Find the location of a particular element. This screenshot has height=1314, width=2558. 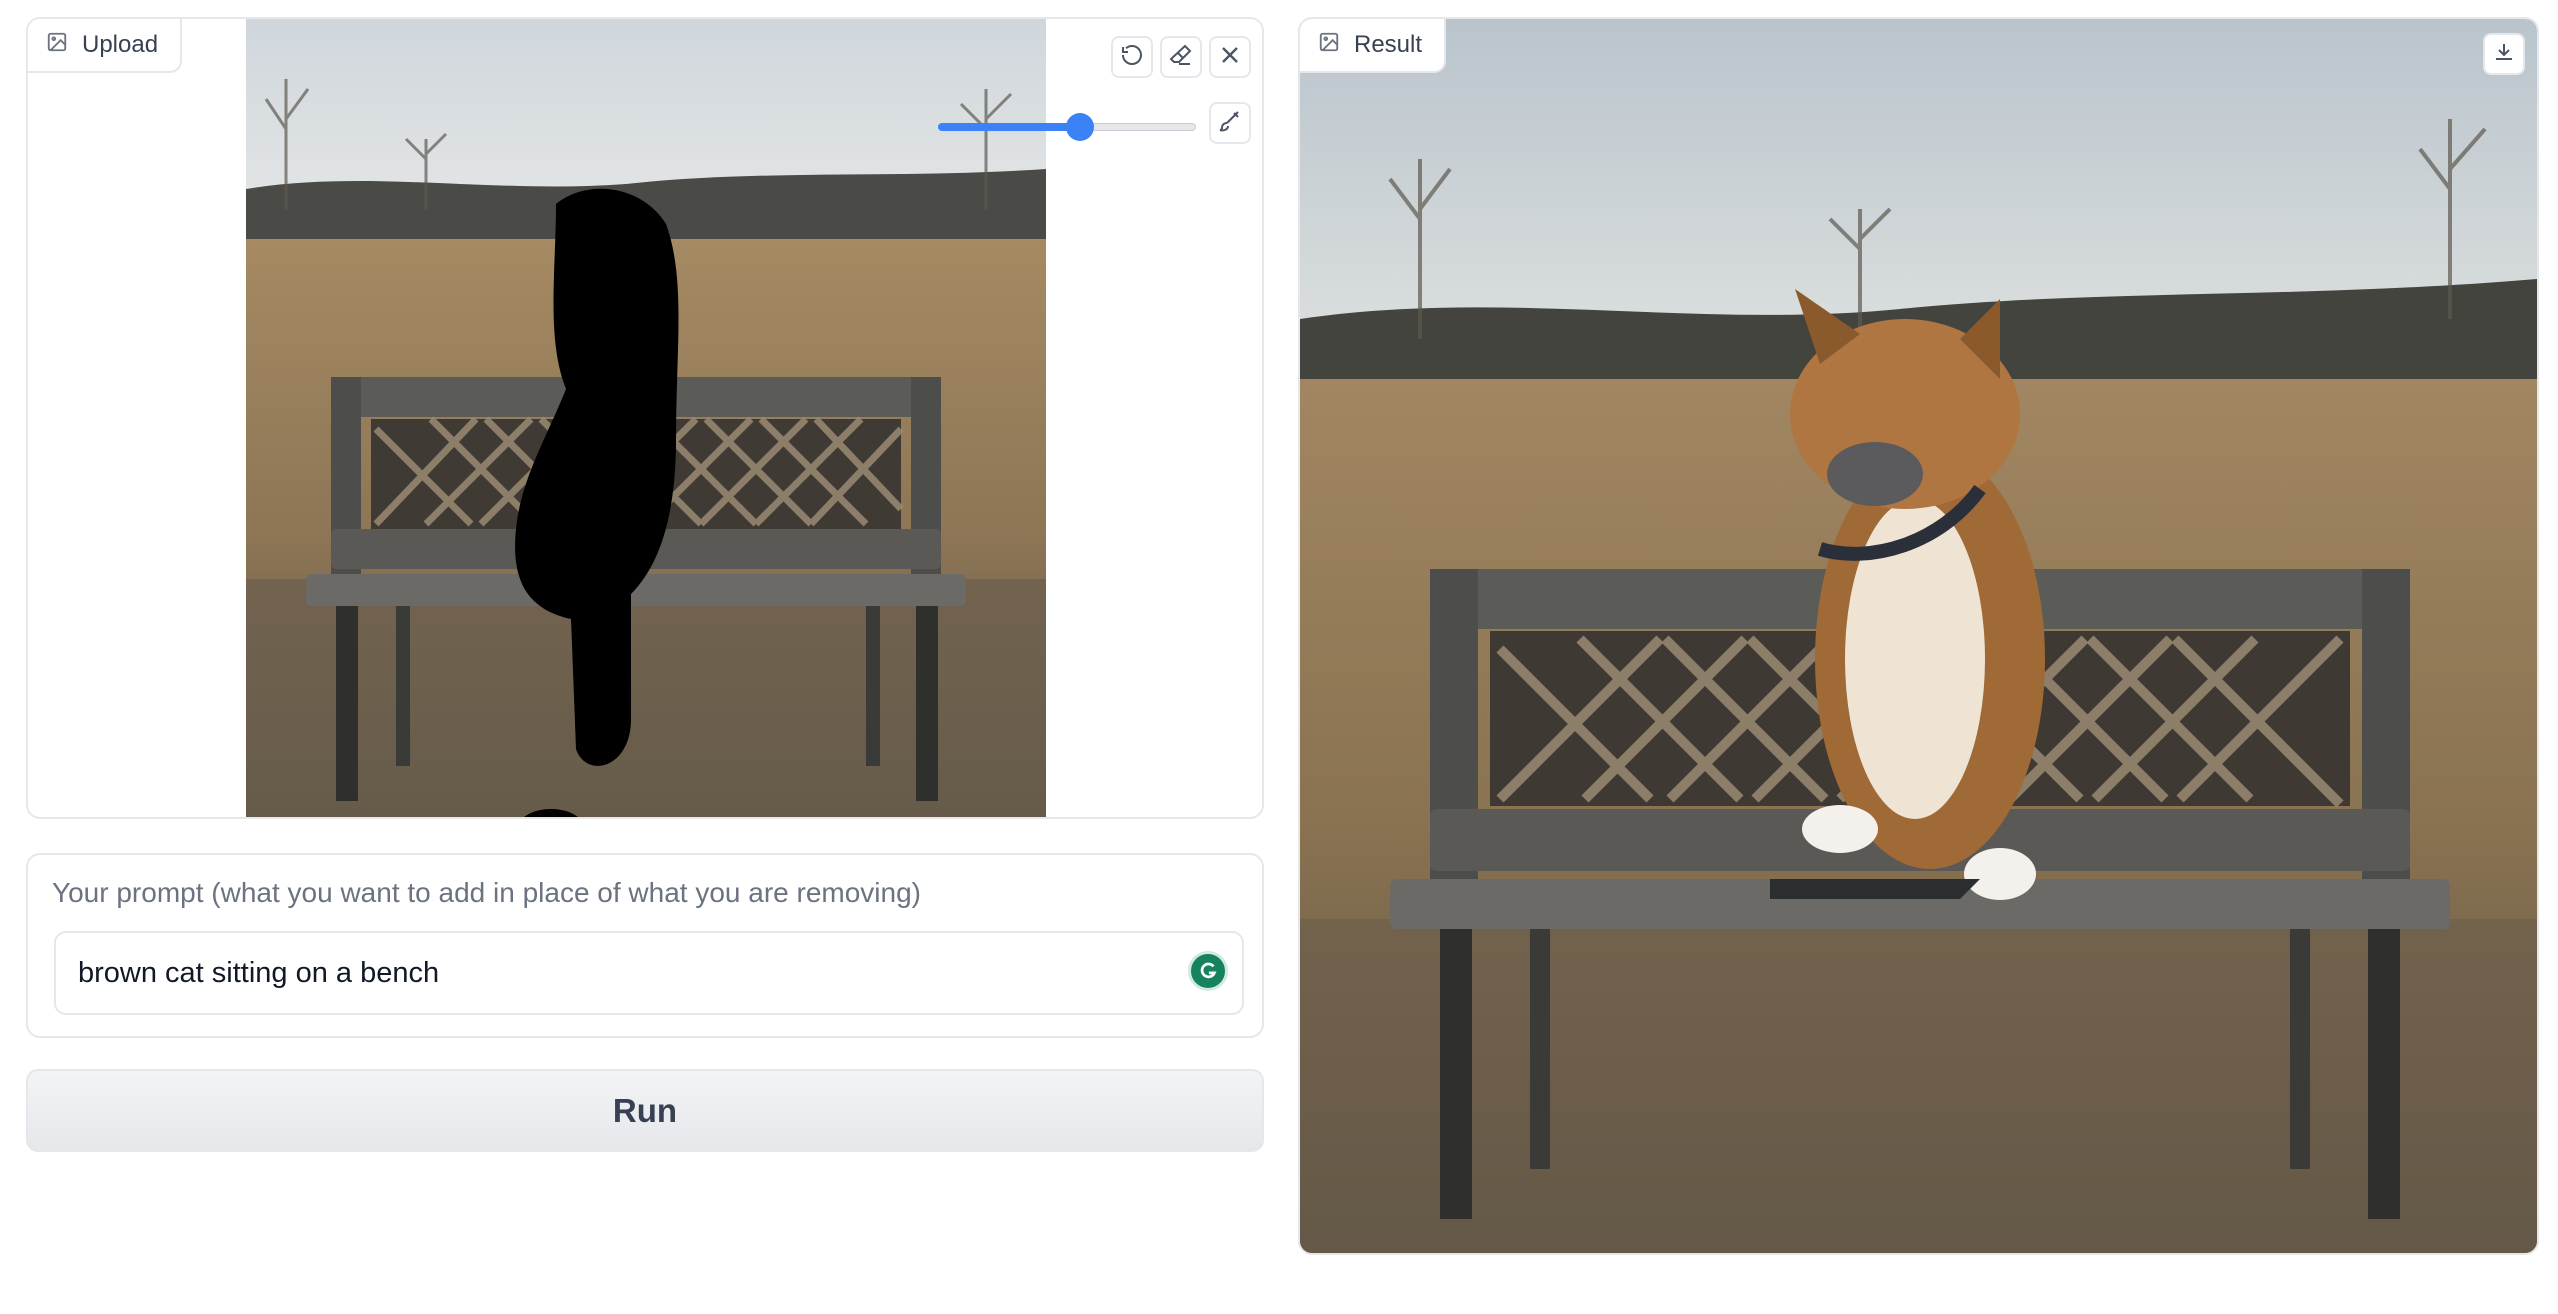

close-icon is located at coordinates (1230, 57).